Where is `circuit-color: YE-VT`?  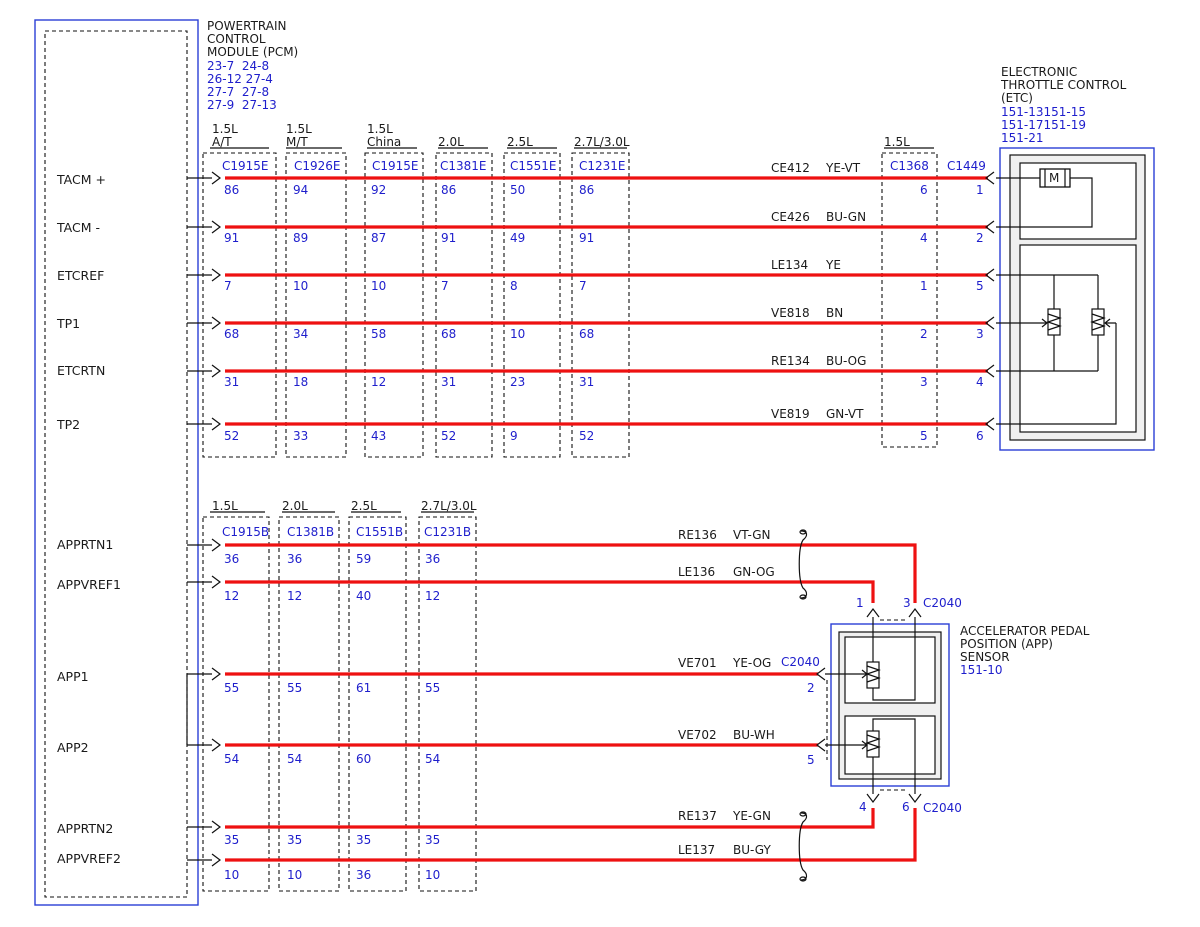 circuit-color: YE-VT is located at coordinates (843, 168).